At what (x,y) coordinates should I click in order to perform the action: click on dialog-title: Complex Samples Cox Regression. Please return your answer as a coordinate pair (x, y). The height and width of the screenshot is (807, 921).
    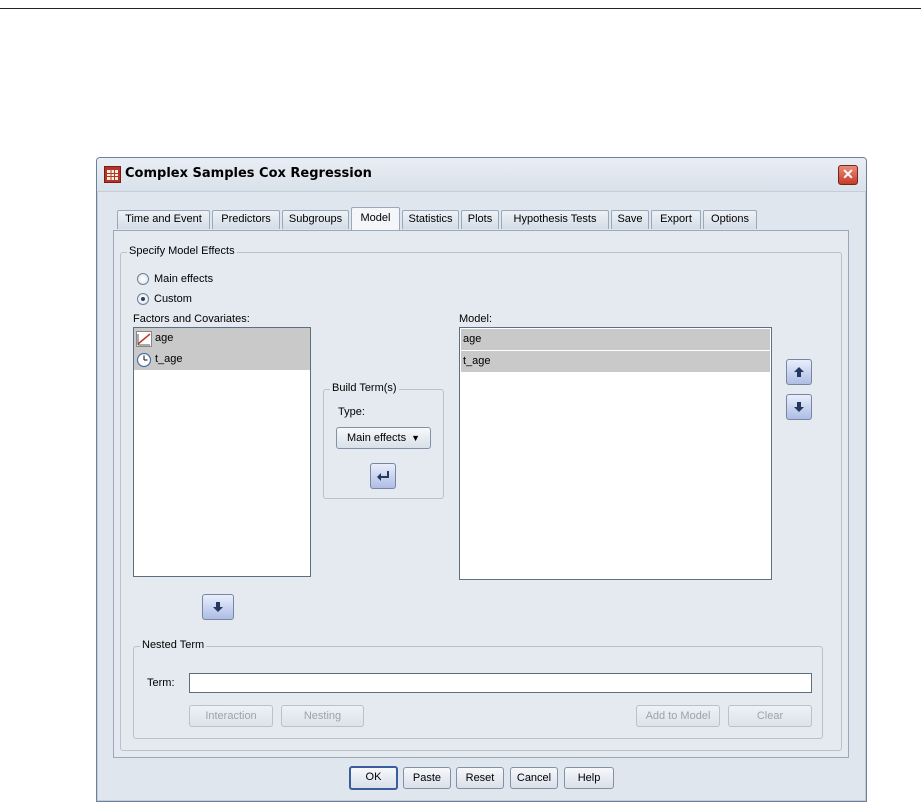
    Looking at the image, I should click on (248, 173).